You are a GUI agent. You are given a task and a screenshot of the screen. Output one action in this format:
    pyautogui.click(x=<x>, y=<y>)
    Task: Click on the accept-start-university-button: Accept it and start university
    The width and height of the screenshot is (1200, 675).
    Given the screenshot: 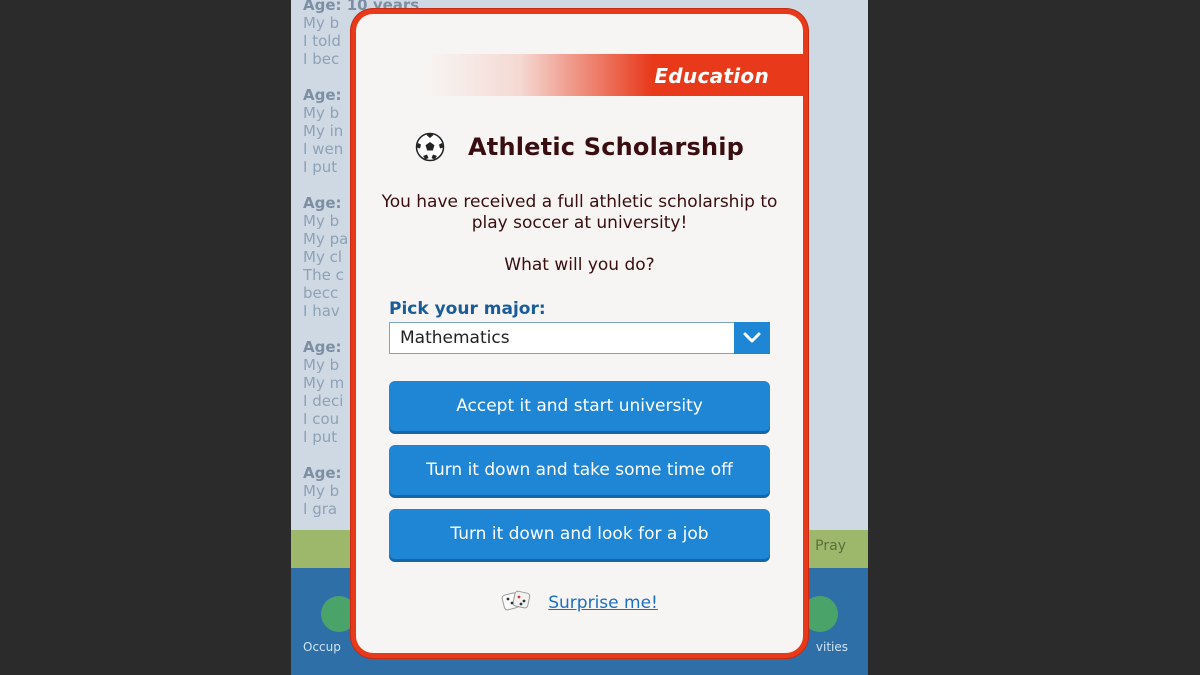 What is the action you would take?
    pyautogui.click(x=579, y=406)
    